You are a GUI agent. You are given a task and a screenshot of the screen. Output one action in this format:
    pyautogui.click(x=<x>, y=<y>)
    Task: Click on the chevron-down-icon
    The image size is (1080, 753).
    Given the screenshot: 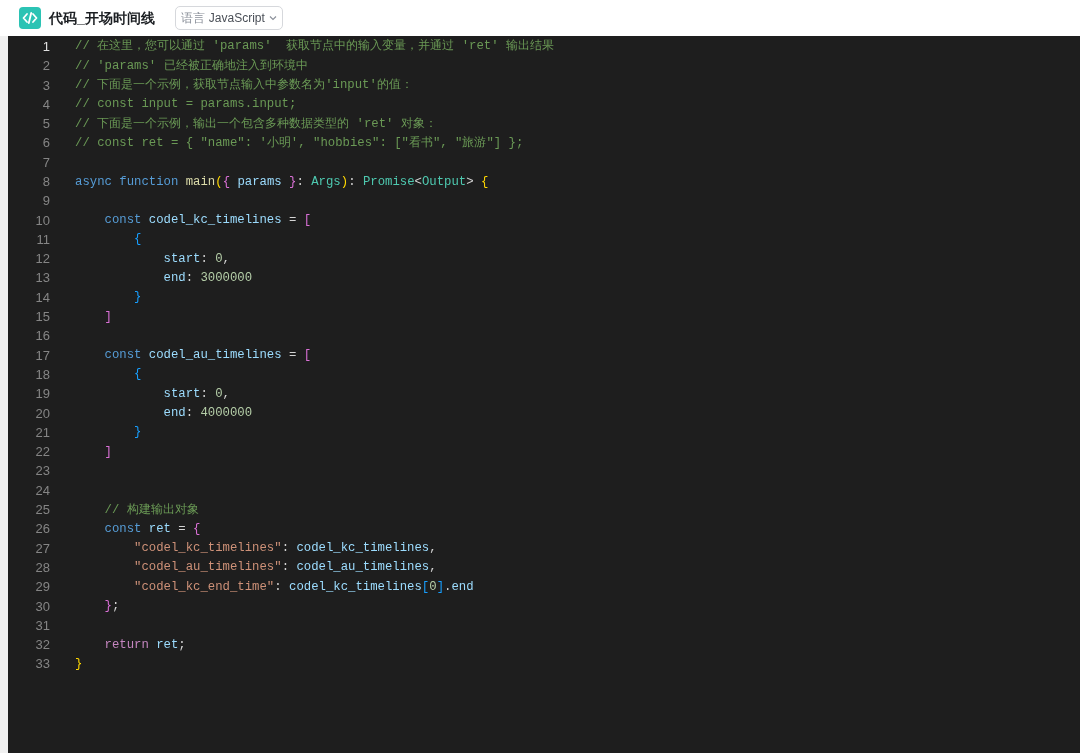 What is the action you would take?
    pyautogui.click(x=272, y=18)
    